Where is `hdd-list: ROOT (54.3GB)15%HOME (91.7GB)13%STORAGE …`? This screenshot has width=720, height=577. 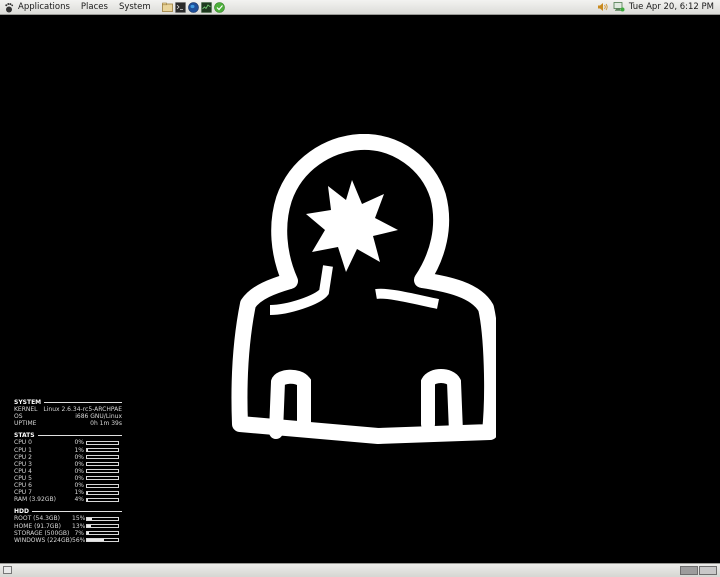
hdd-list: ROOT (54.3GB)15%HOME (91.7GB)13%STORAGE … is located at coordinates (68, 529).